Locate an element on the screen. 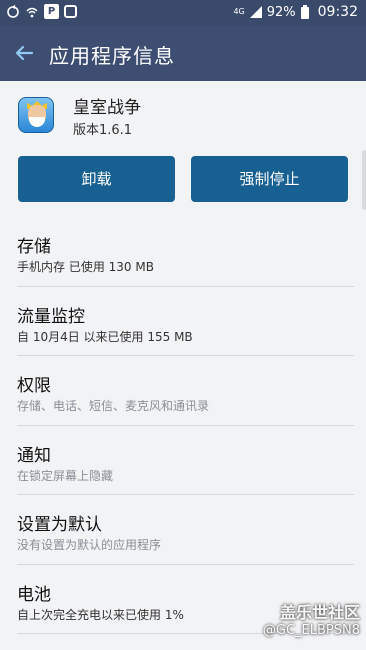 This screenshot has height=650, width=366. watermark-brand: 盖乐世社区 is located at coordinates (319, 612).